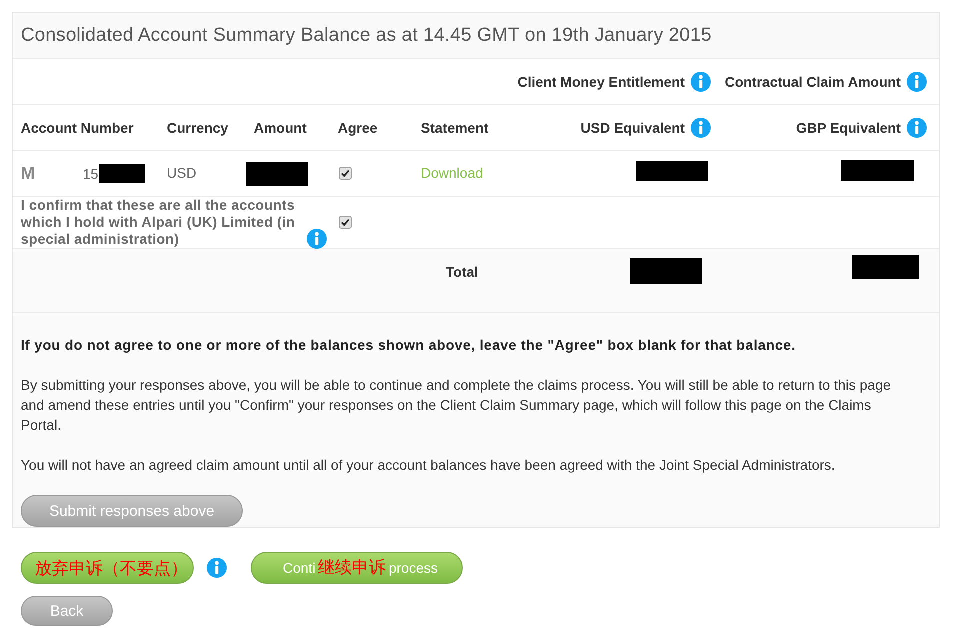  What do you see at coordinates (28, 174) in the screenshot?
I see `account-type-label: M` at bounding box center [28, 174].